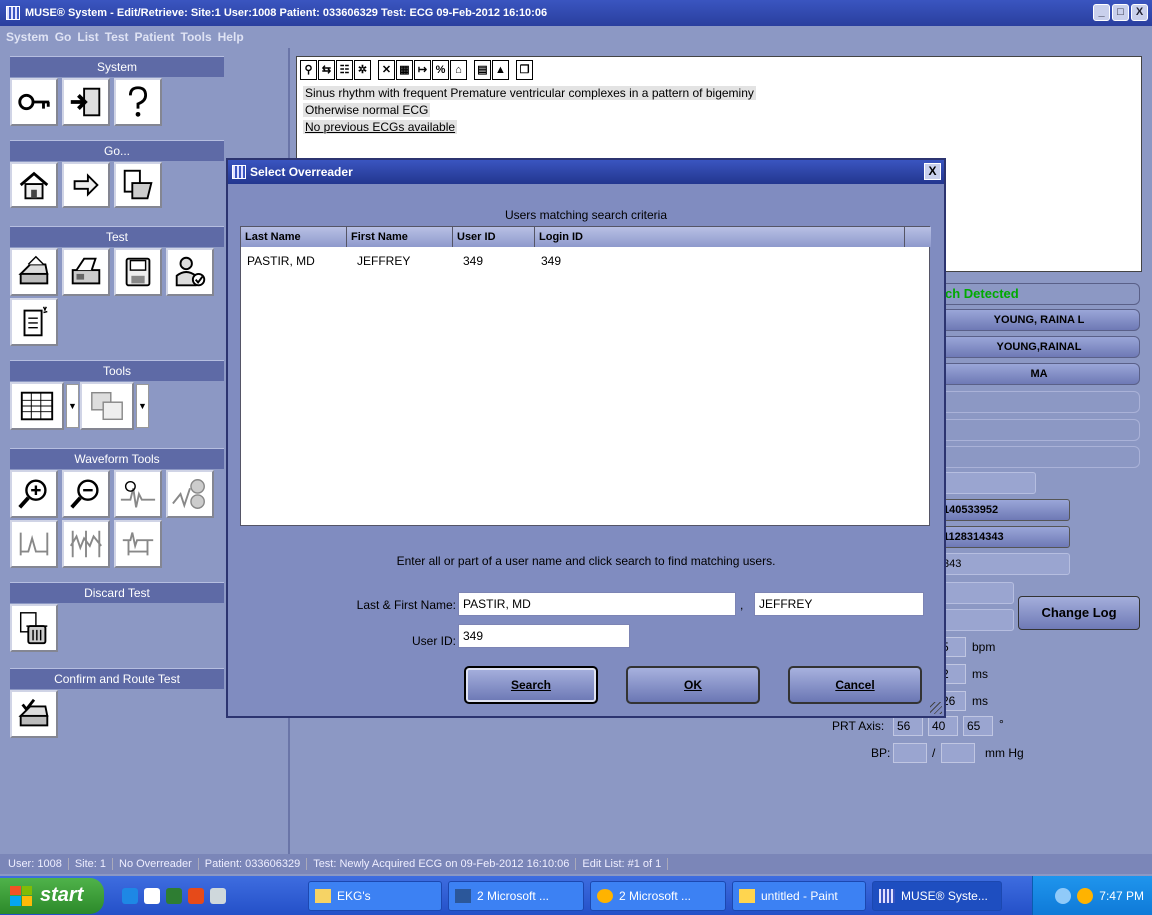  What do you see at coordinates (544, 636) in the screenshot?
I see `user-id-input` at bounding box center [544, 636].